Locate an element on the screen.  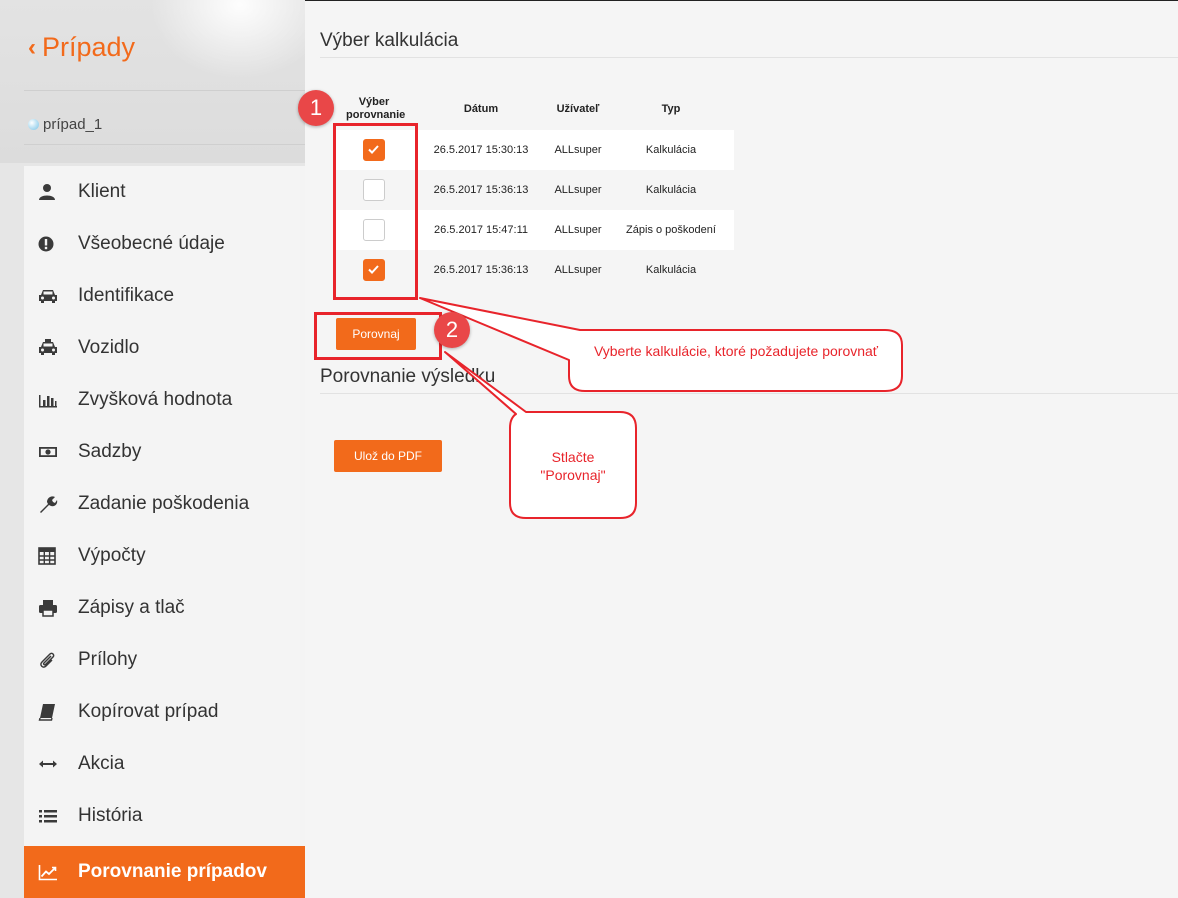
step-1-badge: 1 is located at coordinates (316, 108).